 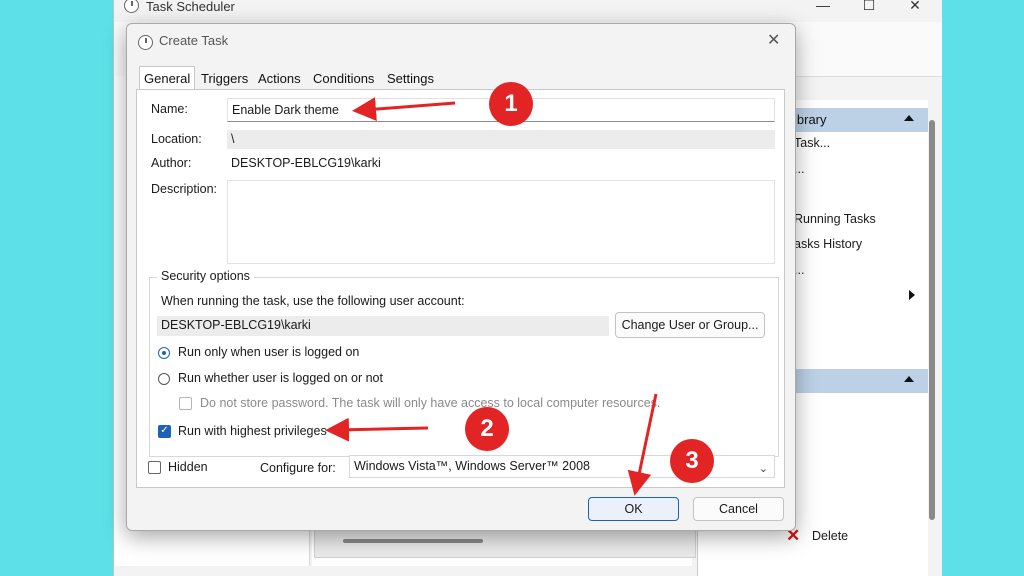 What do you see at coordinates (642, 444) in the screenshot?
I see `arrow-to-ok-button` at bounding box center [642, 444].